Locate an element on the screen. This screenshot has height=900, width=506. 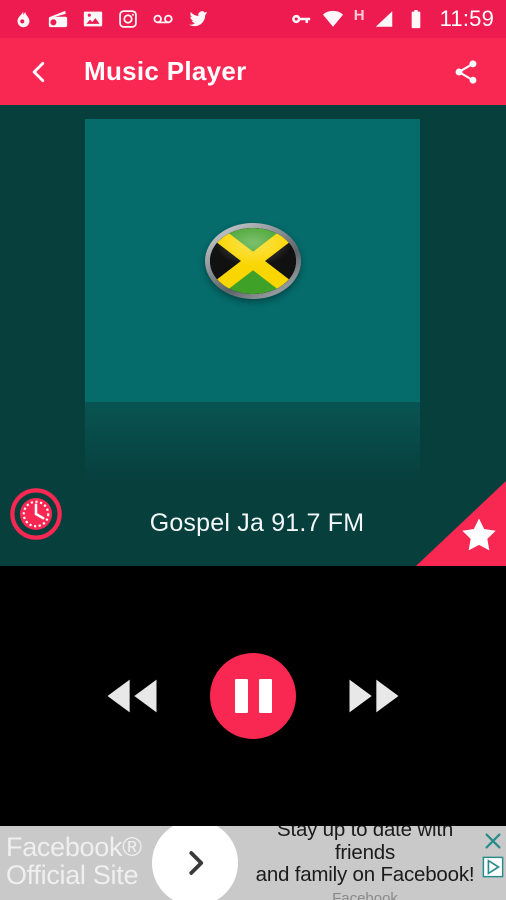
adchoices-button is located at coordinates (493, 867).